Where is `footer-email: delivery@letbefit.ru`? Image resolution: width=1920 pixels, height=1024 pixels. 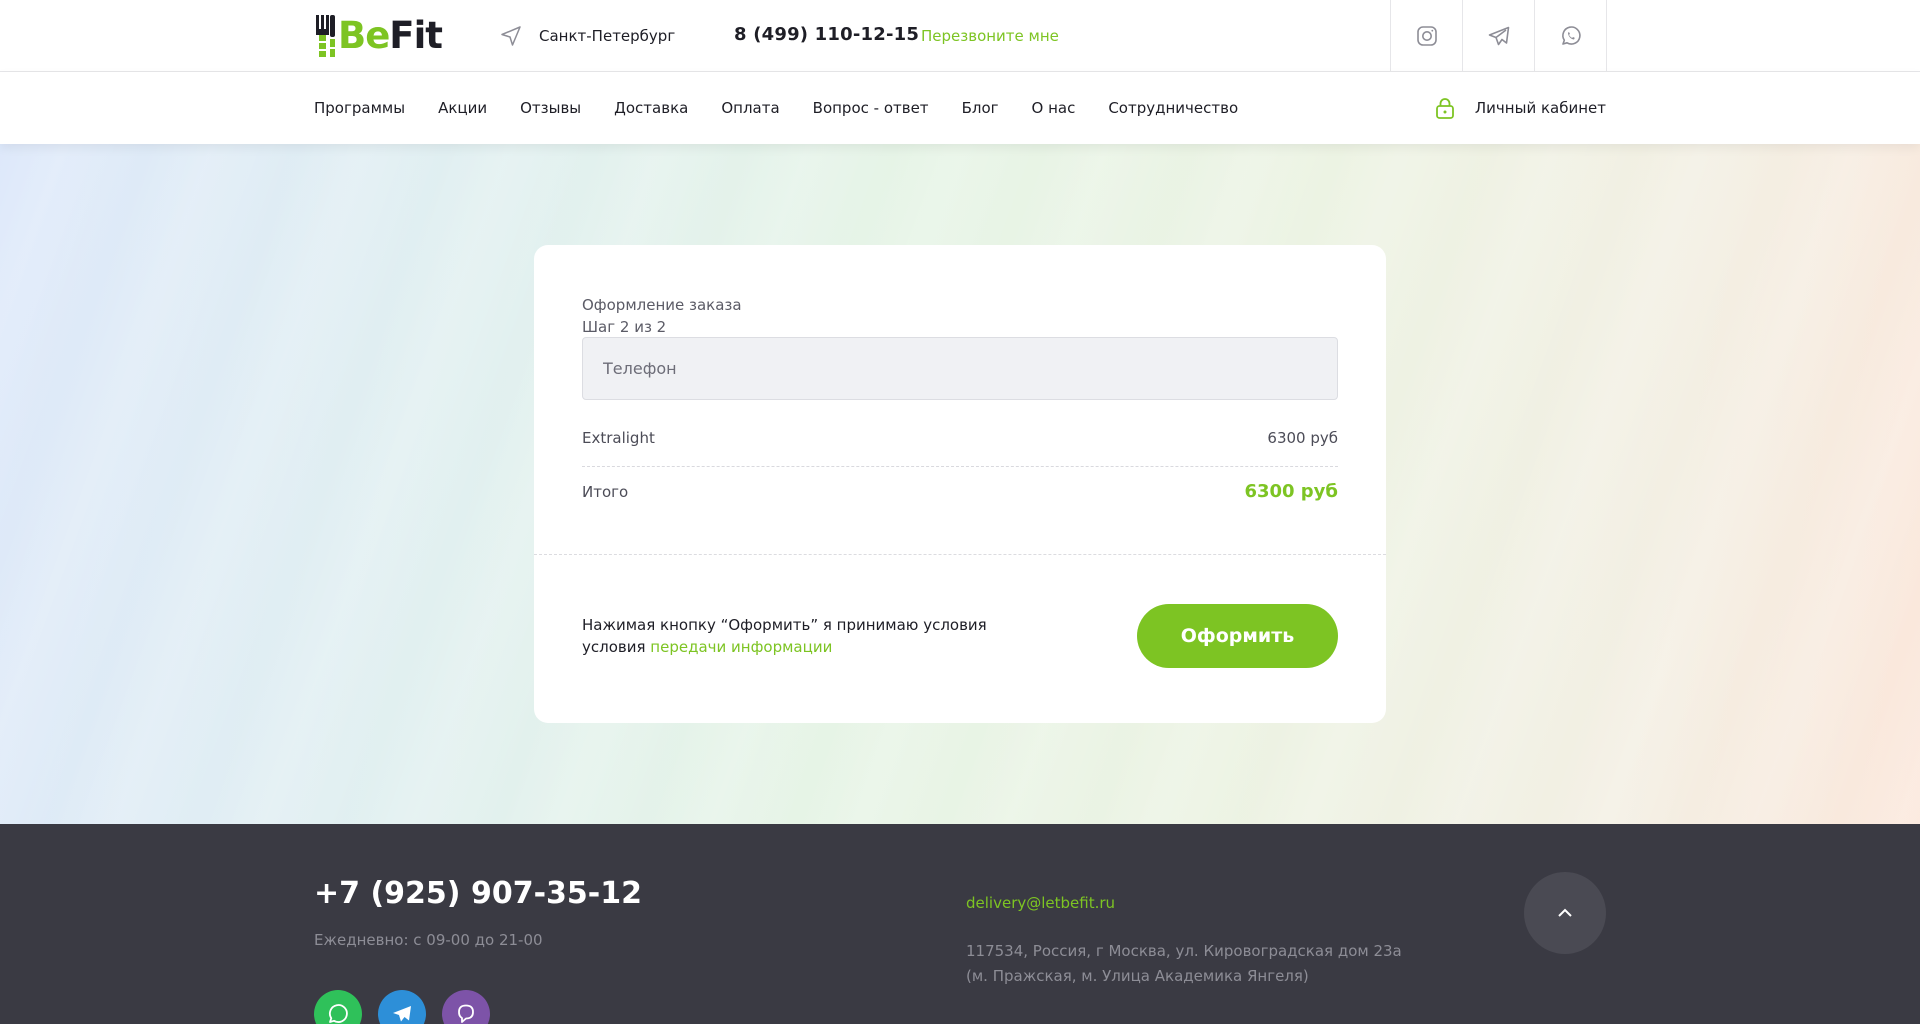 footer-email: delivery@letbefit.ru is located at coordinates (1040, 903).